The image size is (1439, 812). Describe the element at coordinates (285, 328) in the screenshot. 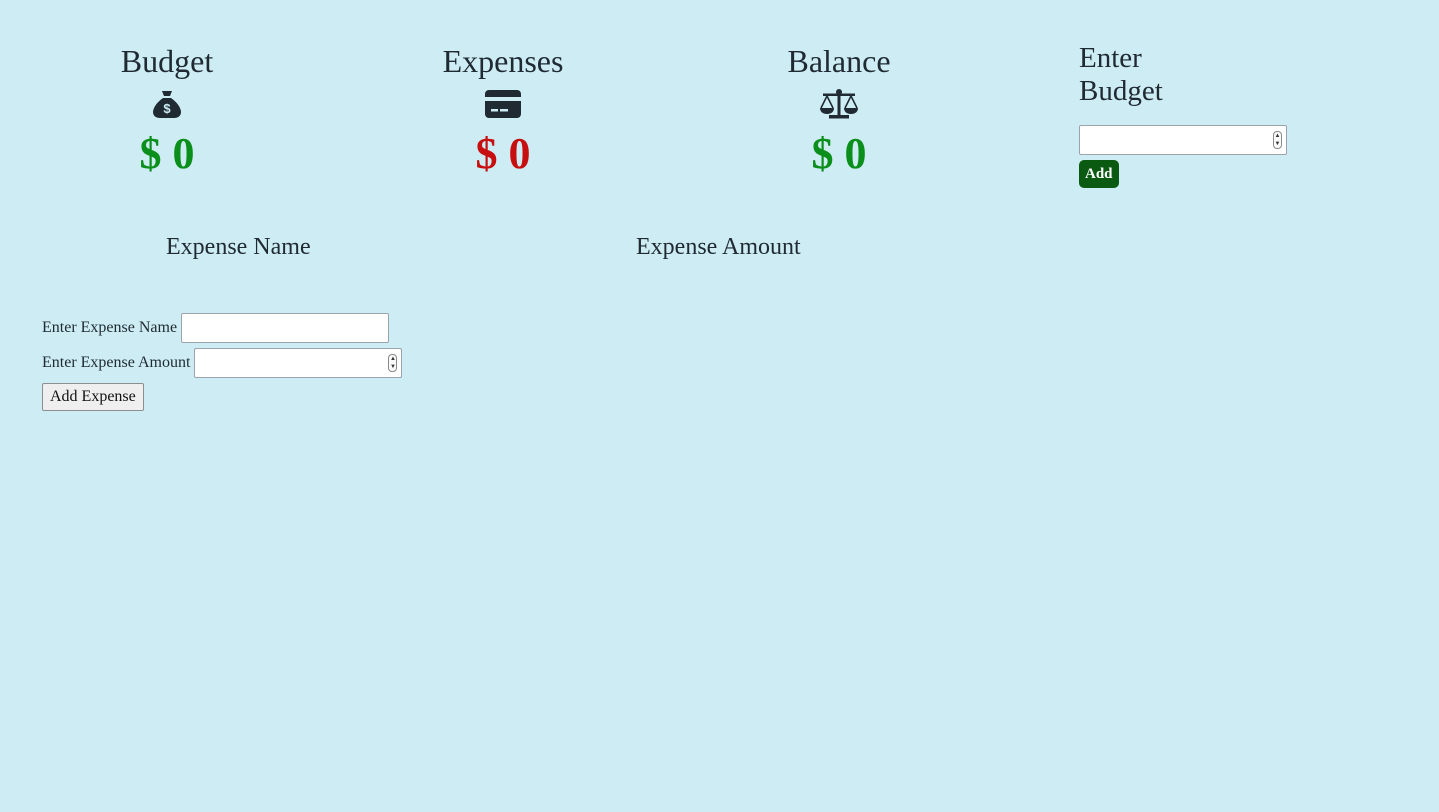

I see `expense-name-input` at that location.